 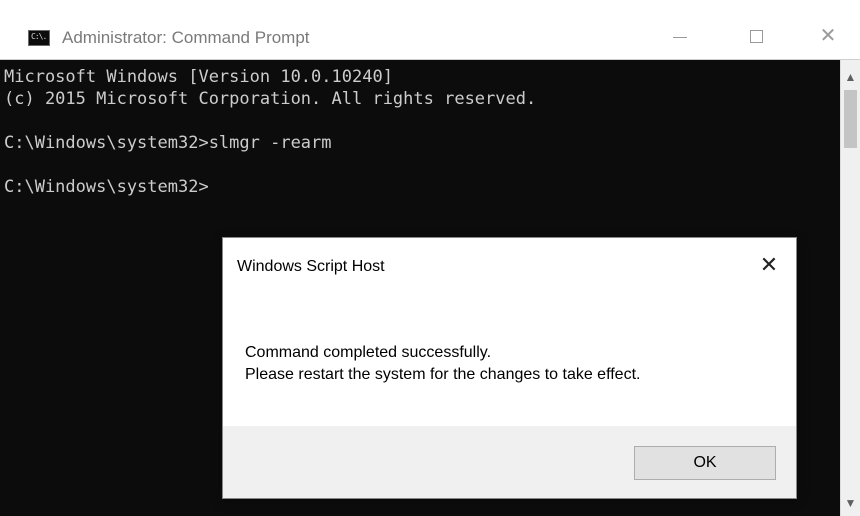 I want to click on close-button: ✕, so click(x=828, y=36).